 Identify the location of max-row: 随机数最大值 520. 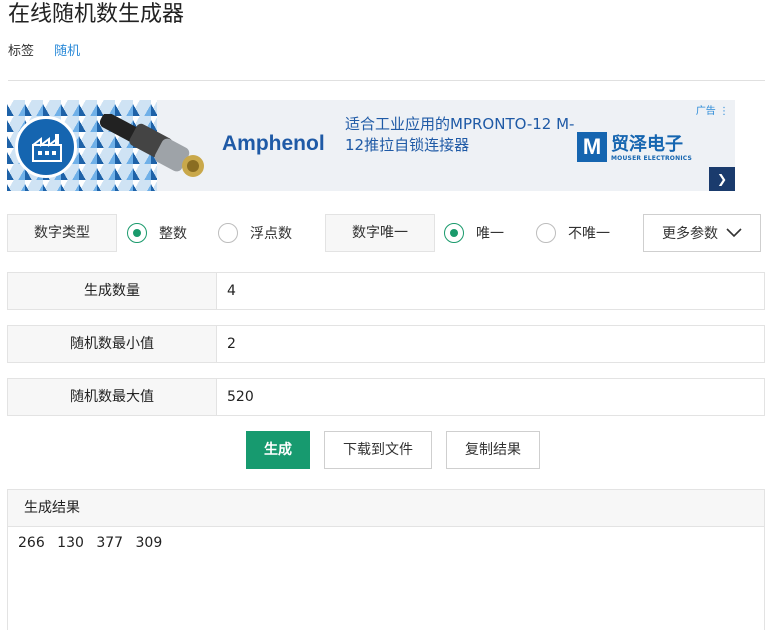
(386, 397).